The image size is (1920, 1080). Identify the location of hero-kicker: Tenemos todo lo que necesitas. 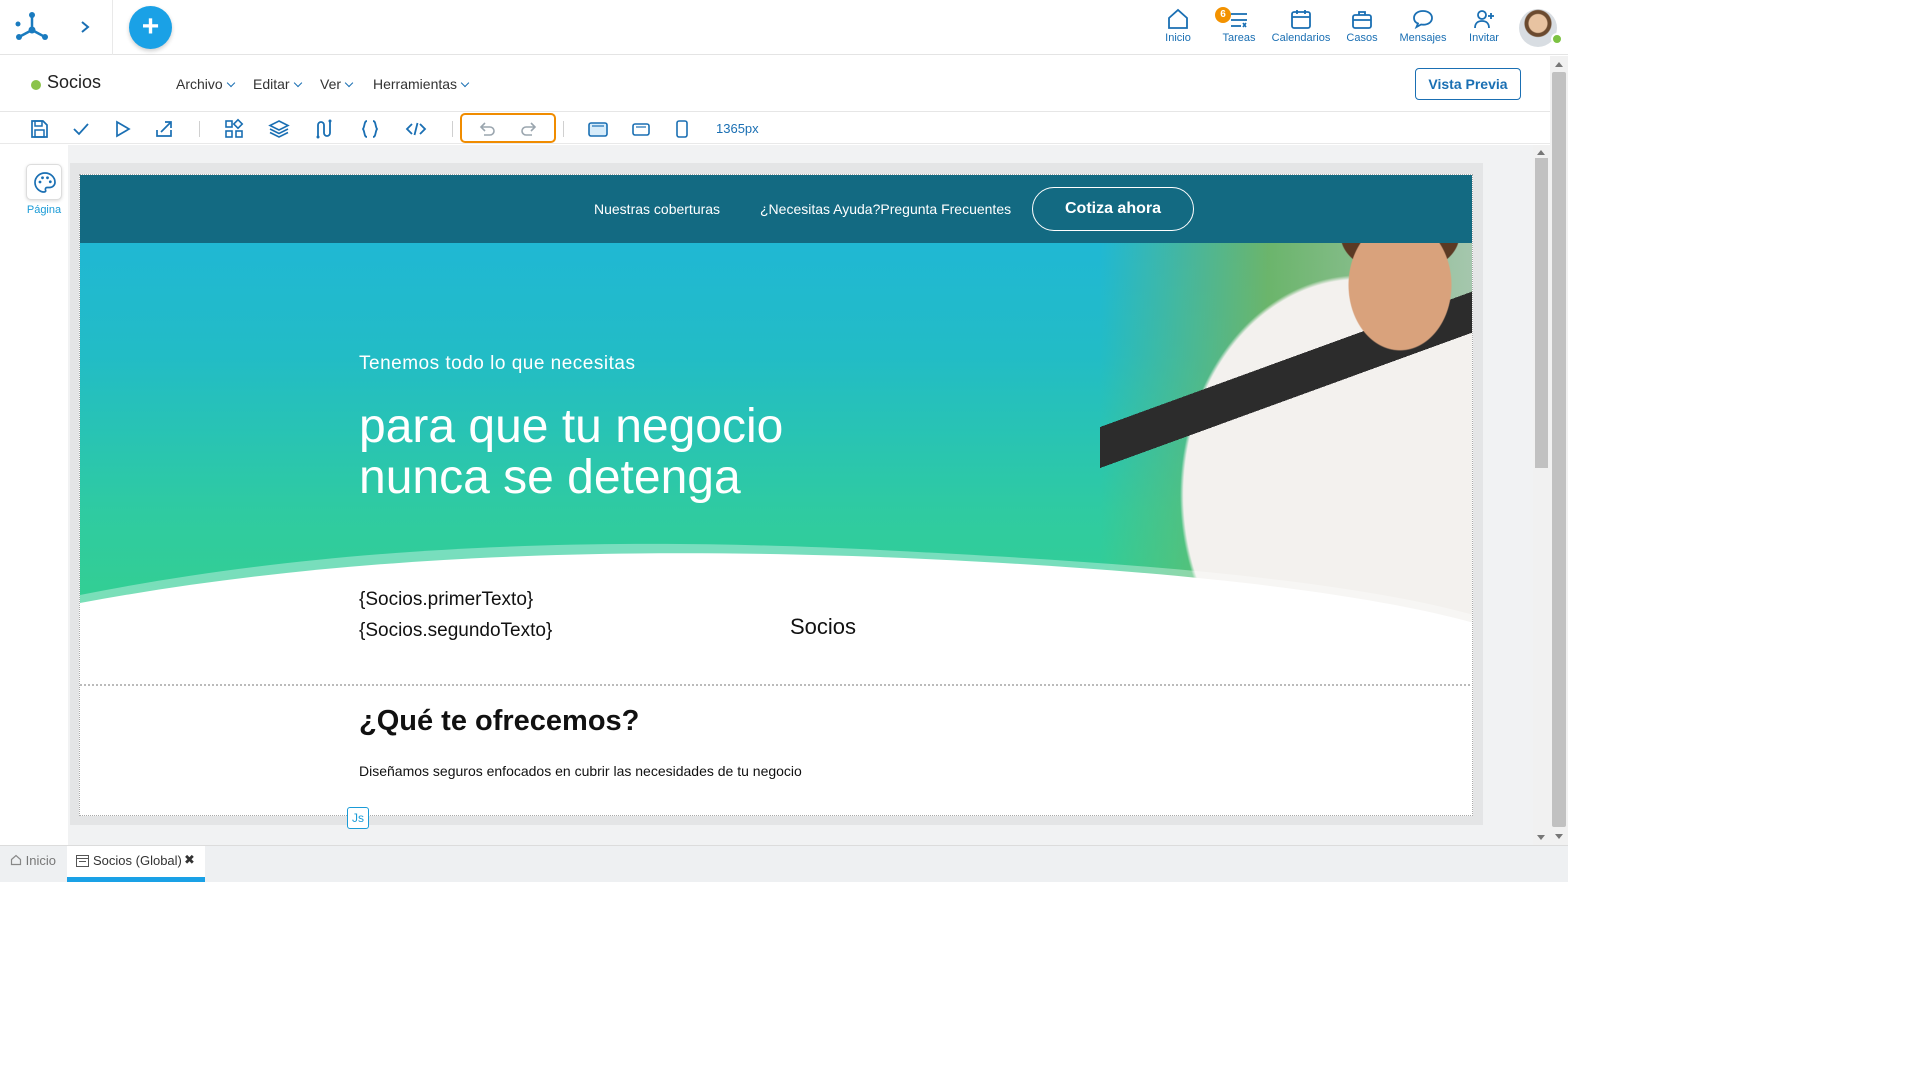
(497, 363).